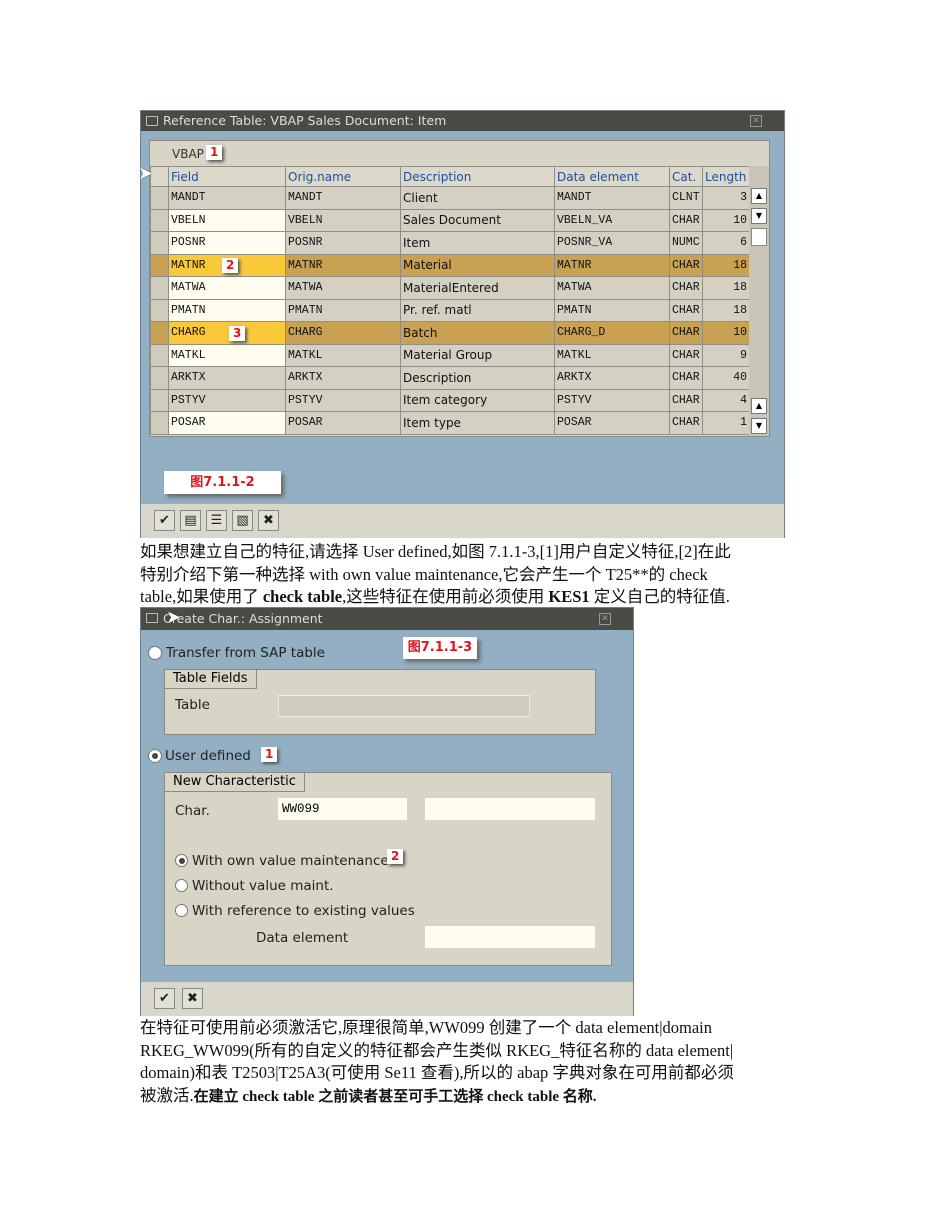 This screenshot has height=1230, width=950. What do you see at coordinates (155, 756) in the screenshot?
I see `user-defined-radio` at bounding box center [155, 756].